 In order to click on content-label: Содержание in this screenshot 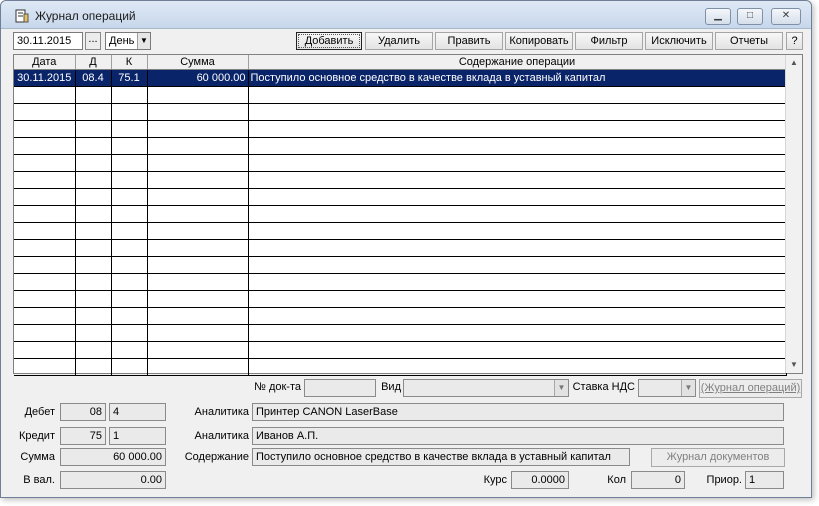, I will do `click(216, 457)`.